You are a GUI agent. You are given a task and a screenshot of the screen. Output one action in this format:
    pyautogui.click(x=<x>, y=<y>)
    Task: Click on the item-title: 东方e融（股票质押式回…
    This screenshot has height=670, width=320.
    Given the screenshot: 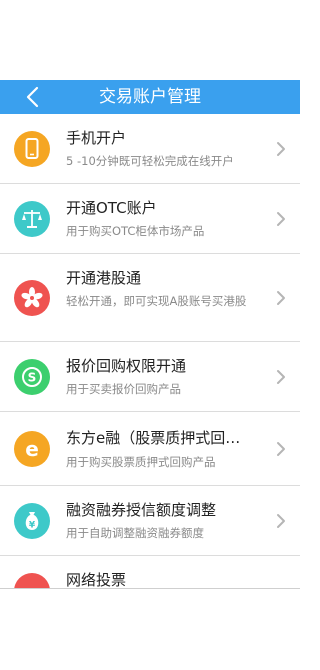 What is the action you would take?
    pyautogui.click(x=153, y=438)
    